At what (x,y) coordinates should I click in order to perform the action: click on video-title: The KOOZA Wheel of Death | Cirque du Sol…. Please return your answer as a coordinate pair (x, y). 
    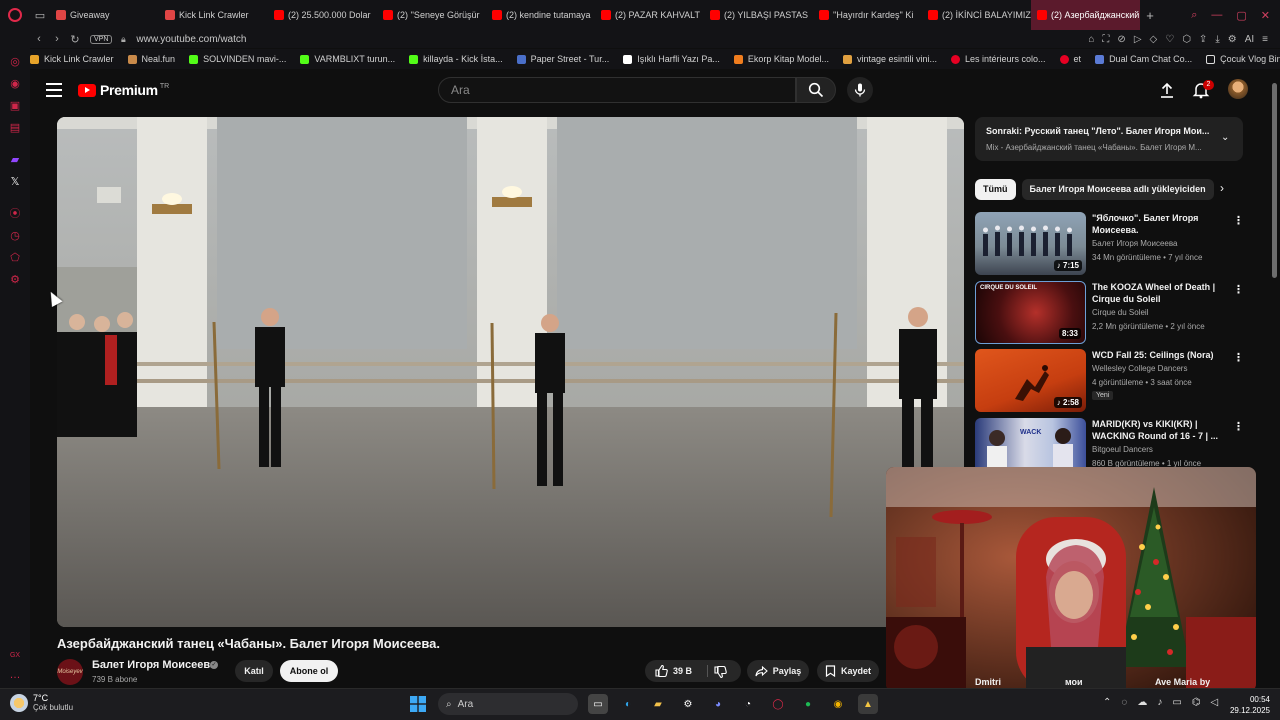
    Looking at the image, I should click on (1159, 293).